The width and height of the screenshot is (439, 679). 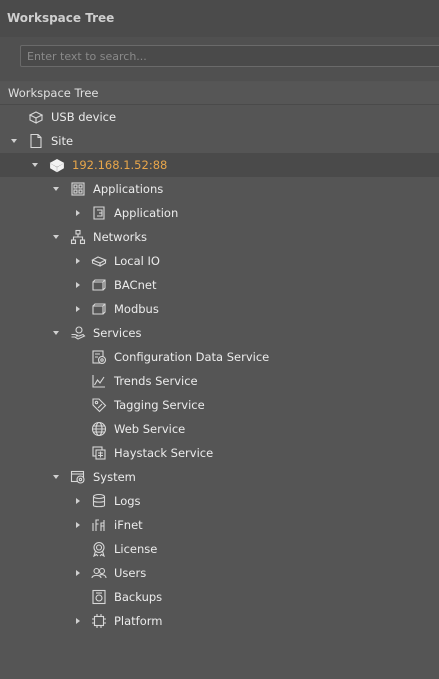 I want to click on tree-item-system: System, so click(x=219, y=477).